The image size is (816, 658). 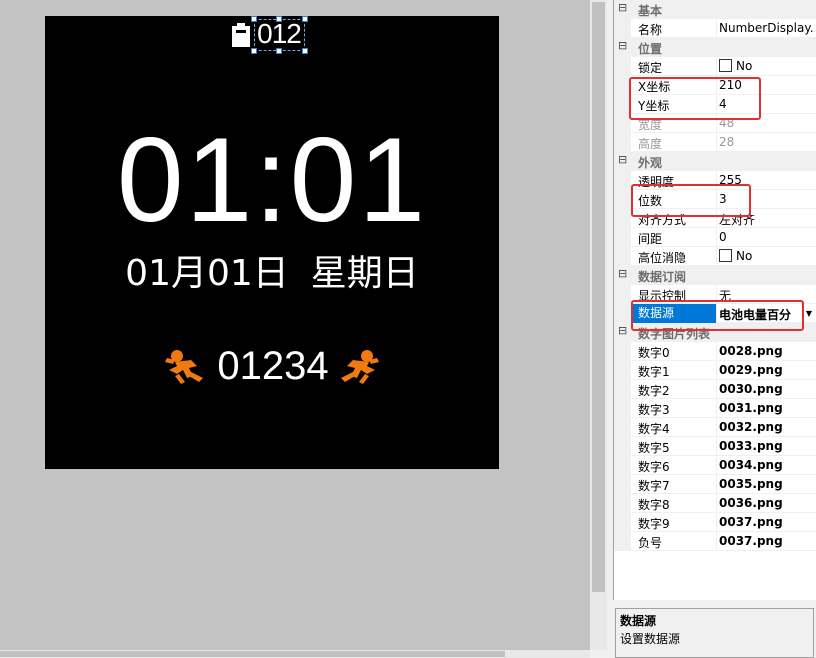 What do you see at coordinates (654, 524) in the screenshot?
I see `property-name: 数字9` at bounding box center [654, 524].